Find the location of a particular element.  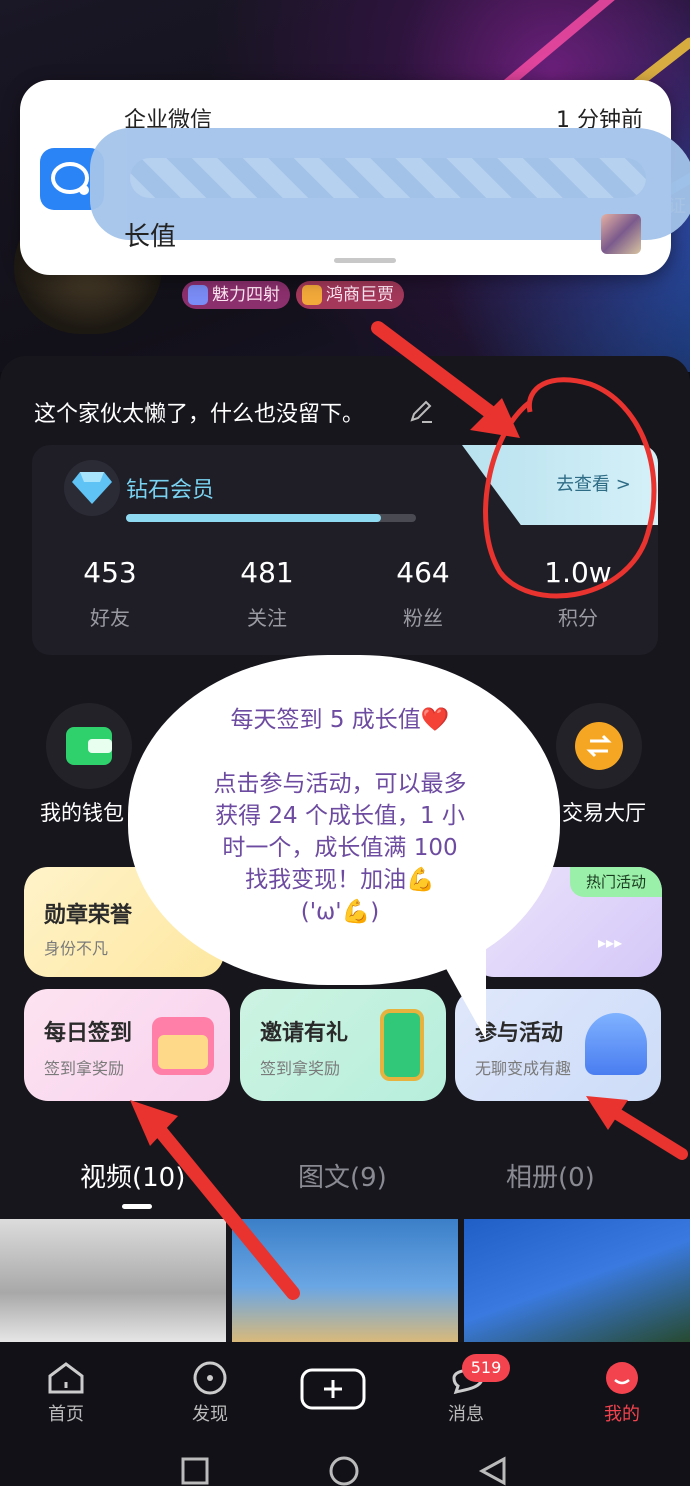

vip-progress-bar is located at coordinates (271, 518).